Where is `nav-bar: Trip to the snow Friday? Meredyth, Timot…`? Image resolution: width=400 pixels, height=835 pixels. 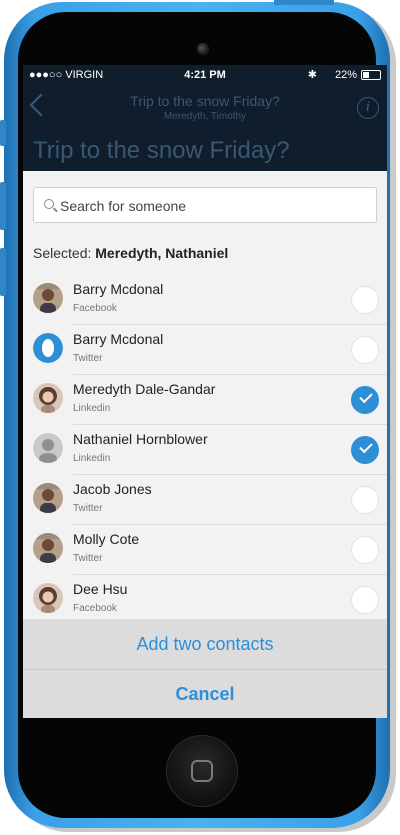
nav-bar: Trip to the snow Friday? Meredyth, Timot… is located at coordinates (205, 108).